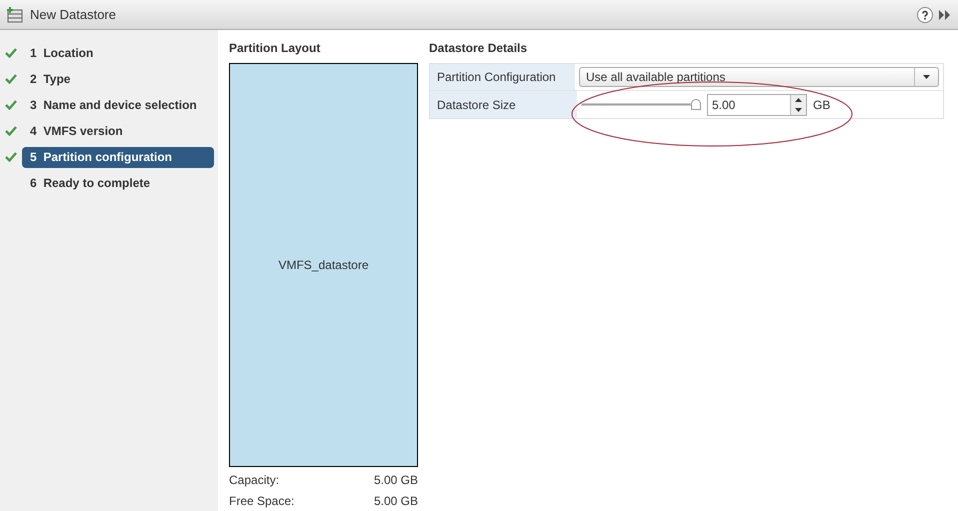  Describe the element at coordinates (261, 501) in the screenshot. I see `free-space-label: Free Space:` at that location.